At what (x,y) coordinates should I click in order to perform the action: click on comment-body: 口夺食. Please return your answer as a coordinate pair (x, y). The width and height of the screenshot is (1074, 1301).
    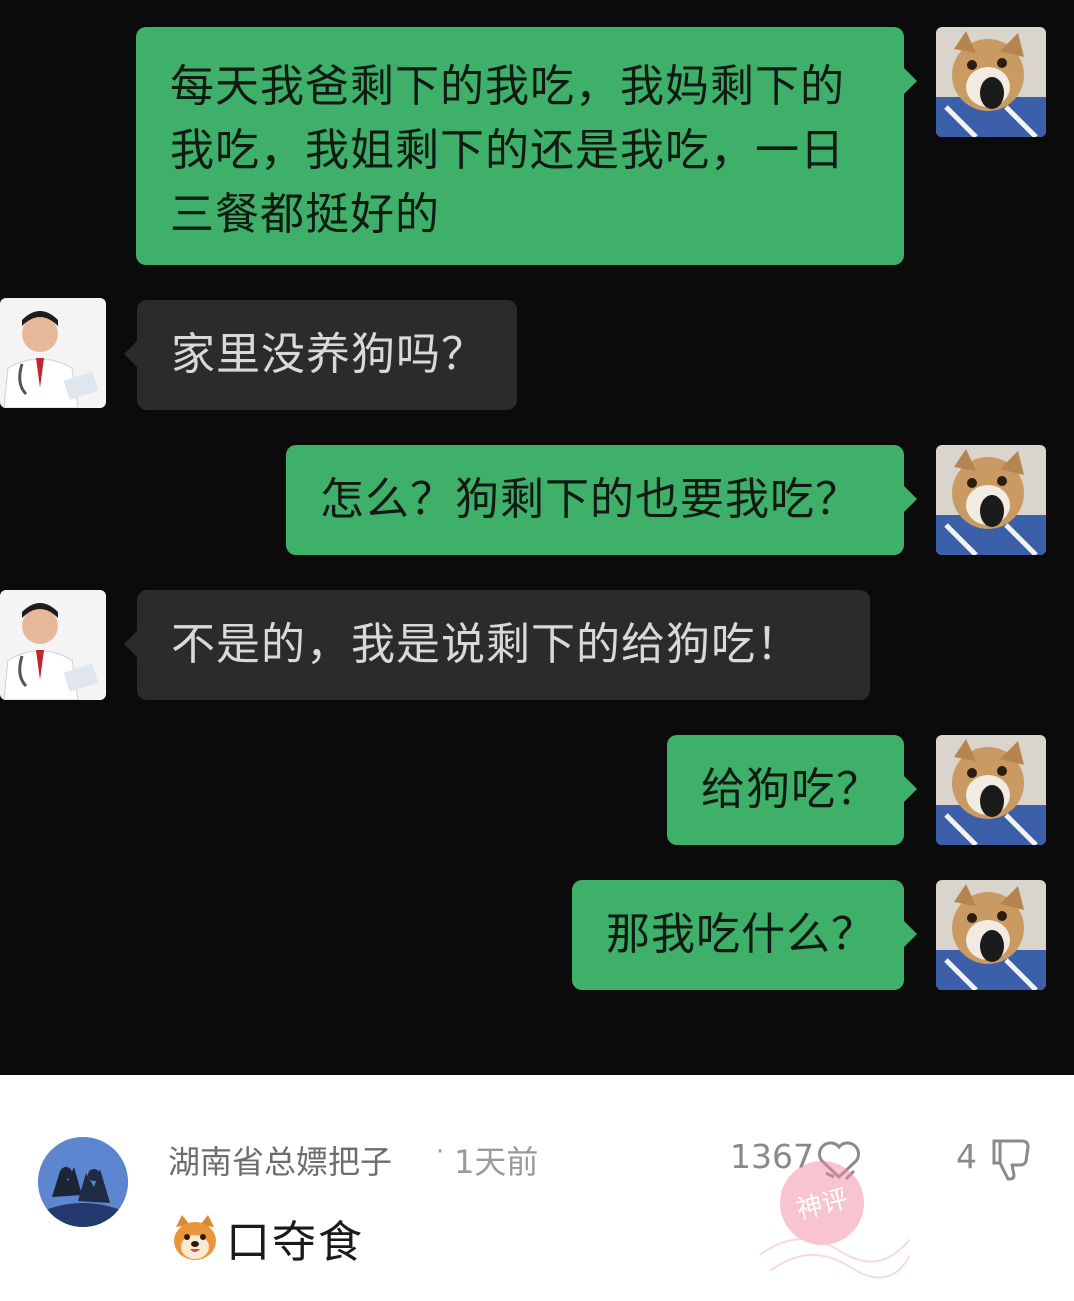
    Looking at the image, I should click on (267, 1239).